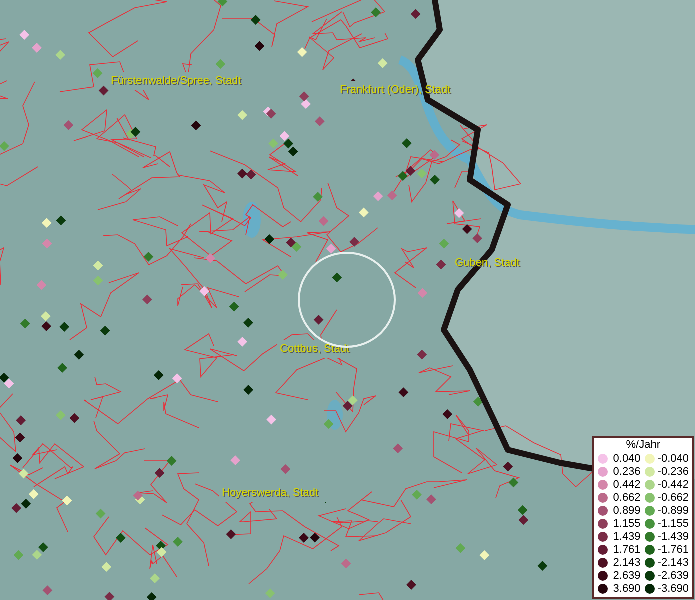  I want to click on legend-value: 0.040, so click(626, 458).